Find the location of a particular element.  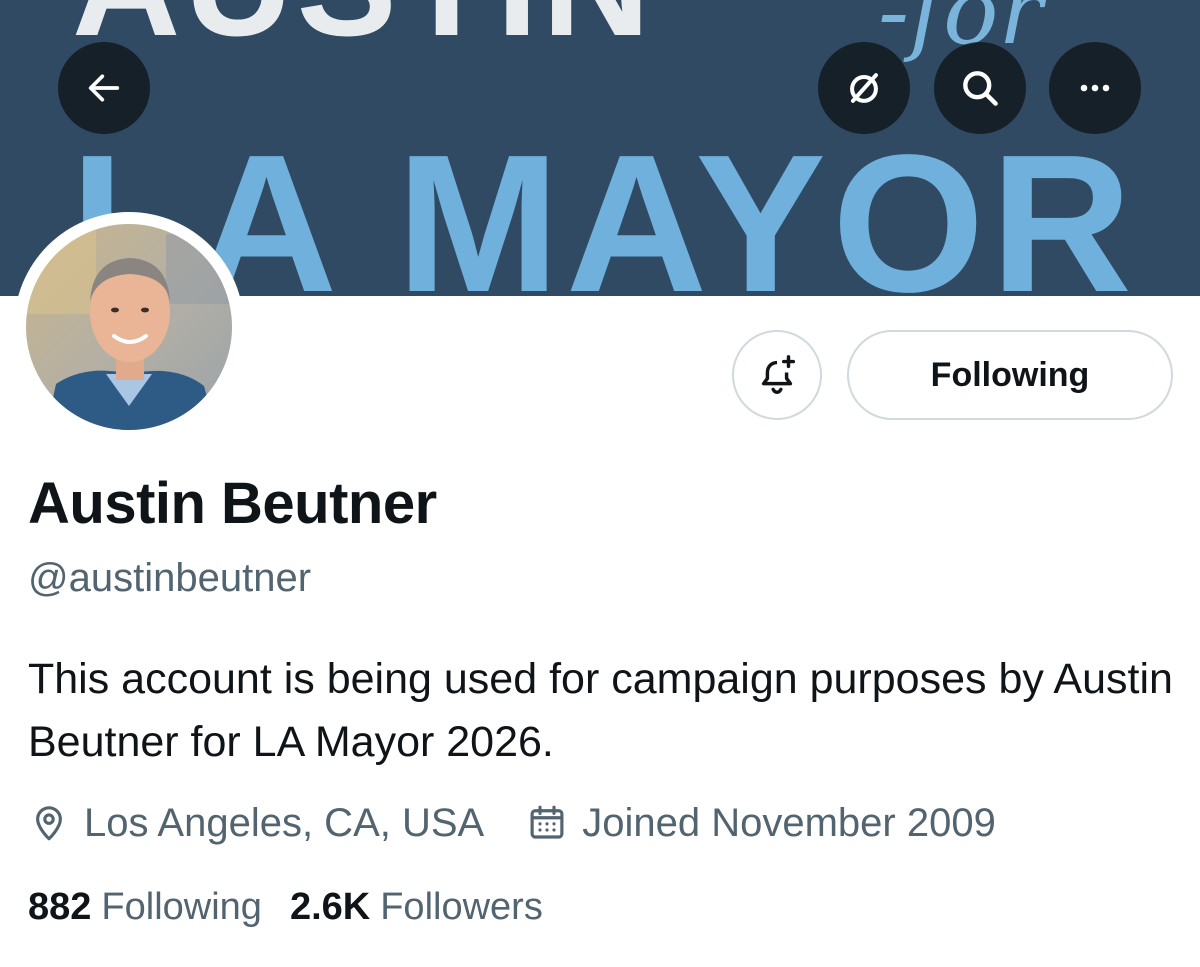

banner-text-austin: AUSTIN is located at coordinates (363, 29).